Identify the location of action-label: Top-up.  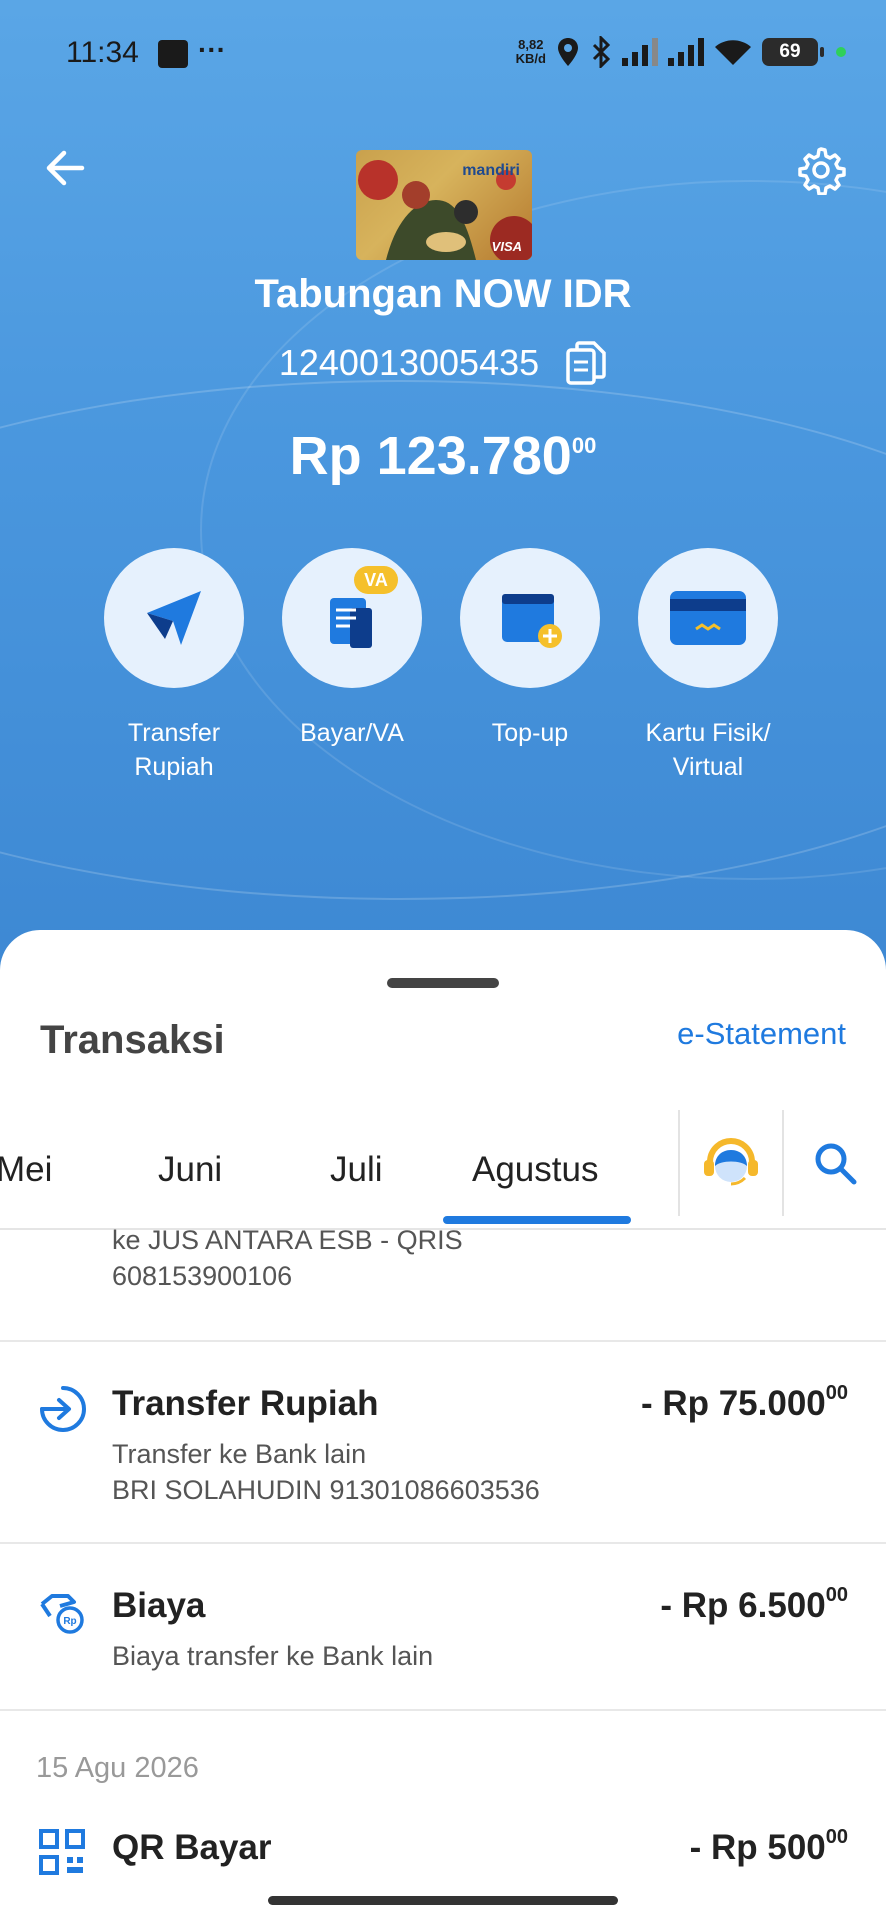
(530, 733).